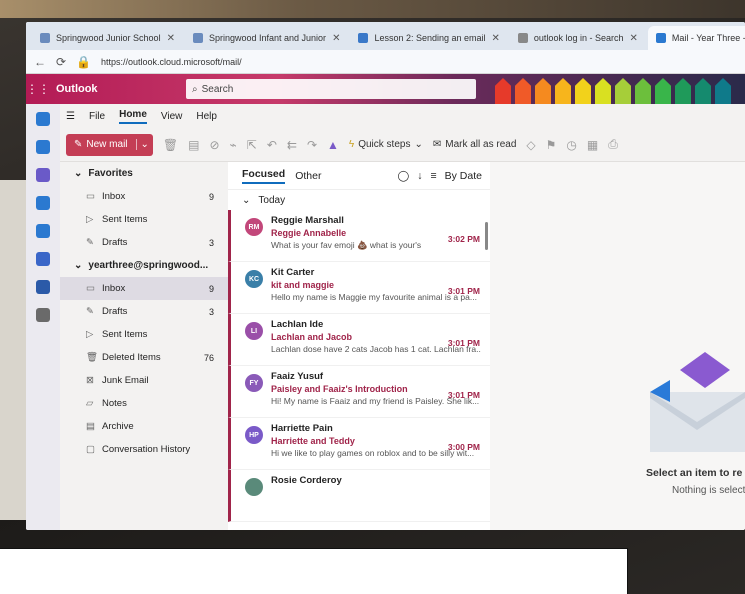  Describe the element at coordinates (97, 116) in the screenshot. I see `tab-file: File` at that location.